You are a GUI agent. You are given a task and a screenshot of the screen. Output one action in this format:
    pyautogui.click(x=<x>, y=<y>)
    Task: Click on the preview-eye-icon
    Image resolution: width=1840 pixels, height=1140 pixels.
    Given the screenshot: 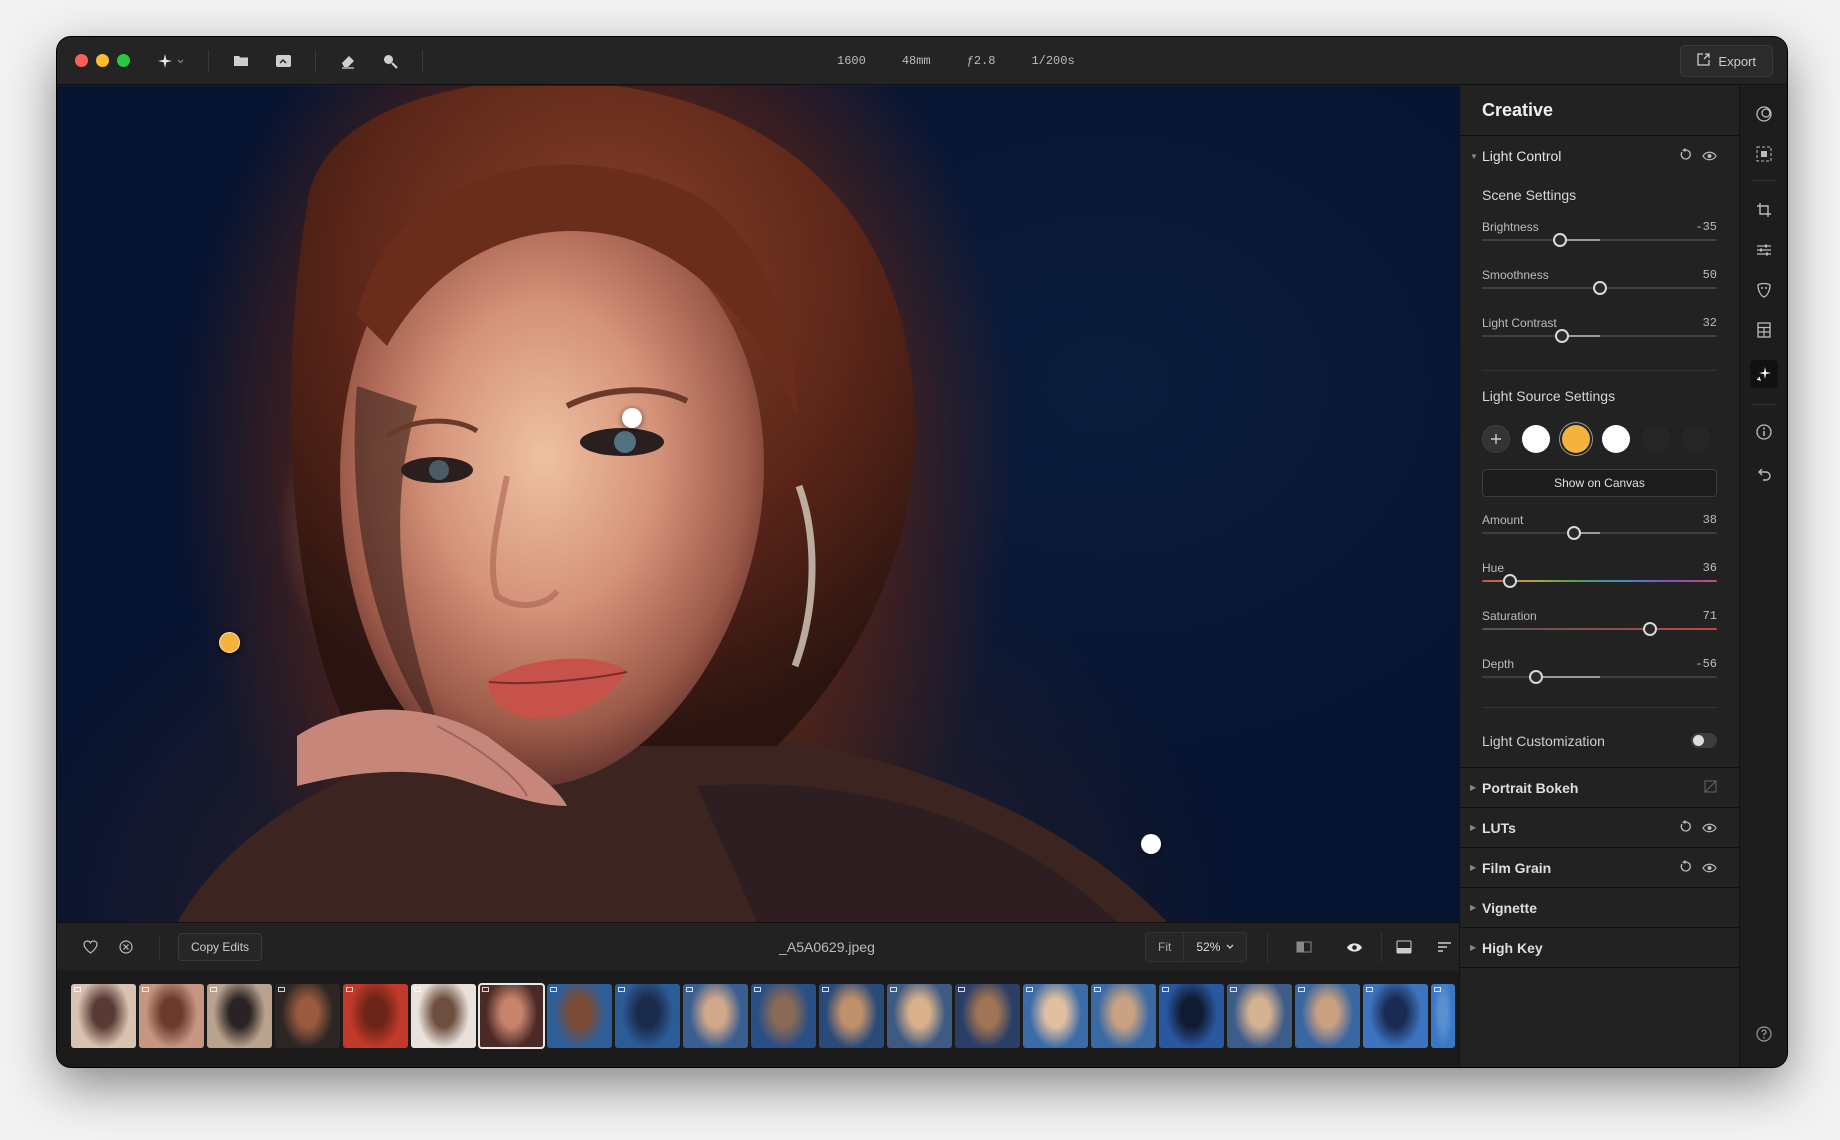 What is the action you would take?
    pyautogui.click(x=1354, y=947)
    